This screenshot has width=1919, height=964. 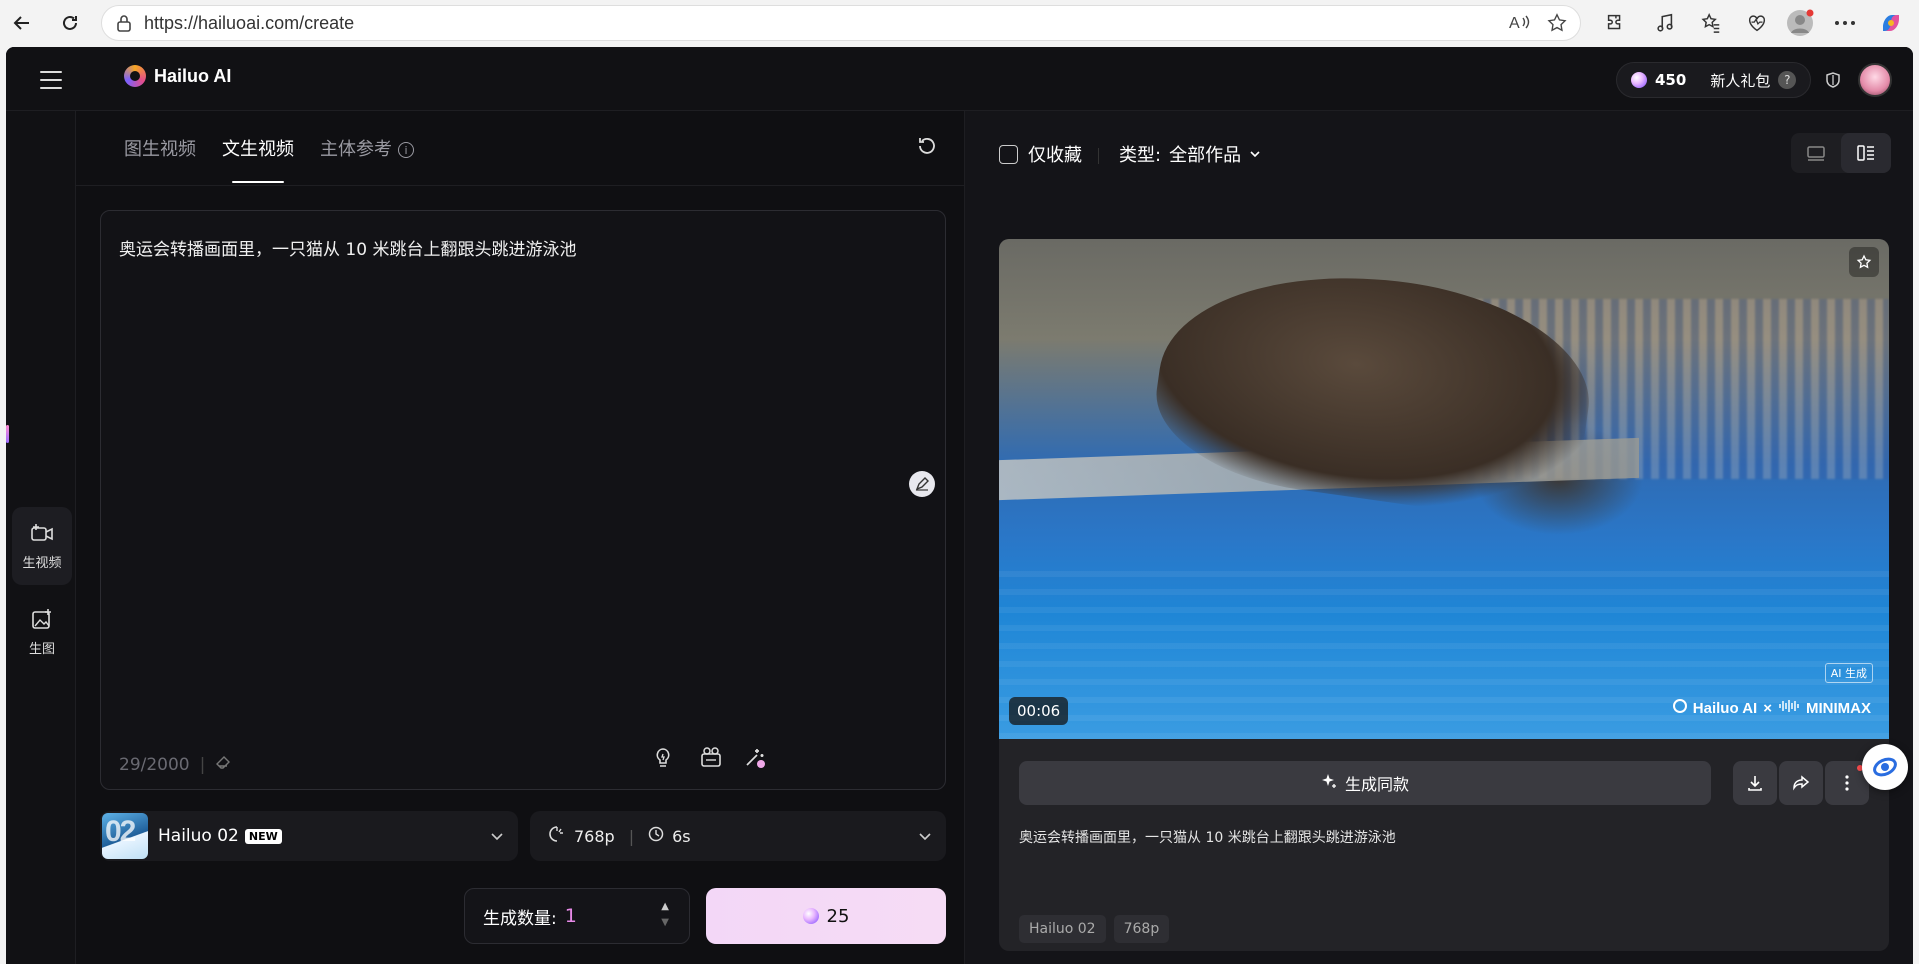 I want to click on card-actions: 生成同款, so click(x=1444, y=783).